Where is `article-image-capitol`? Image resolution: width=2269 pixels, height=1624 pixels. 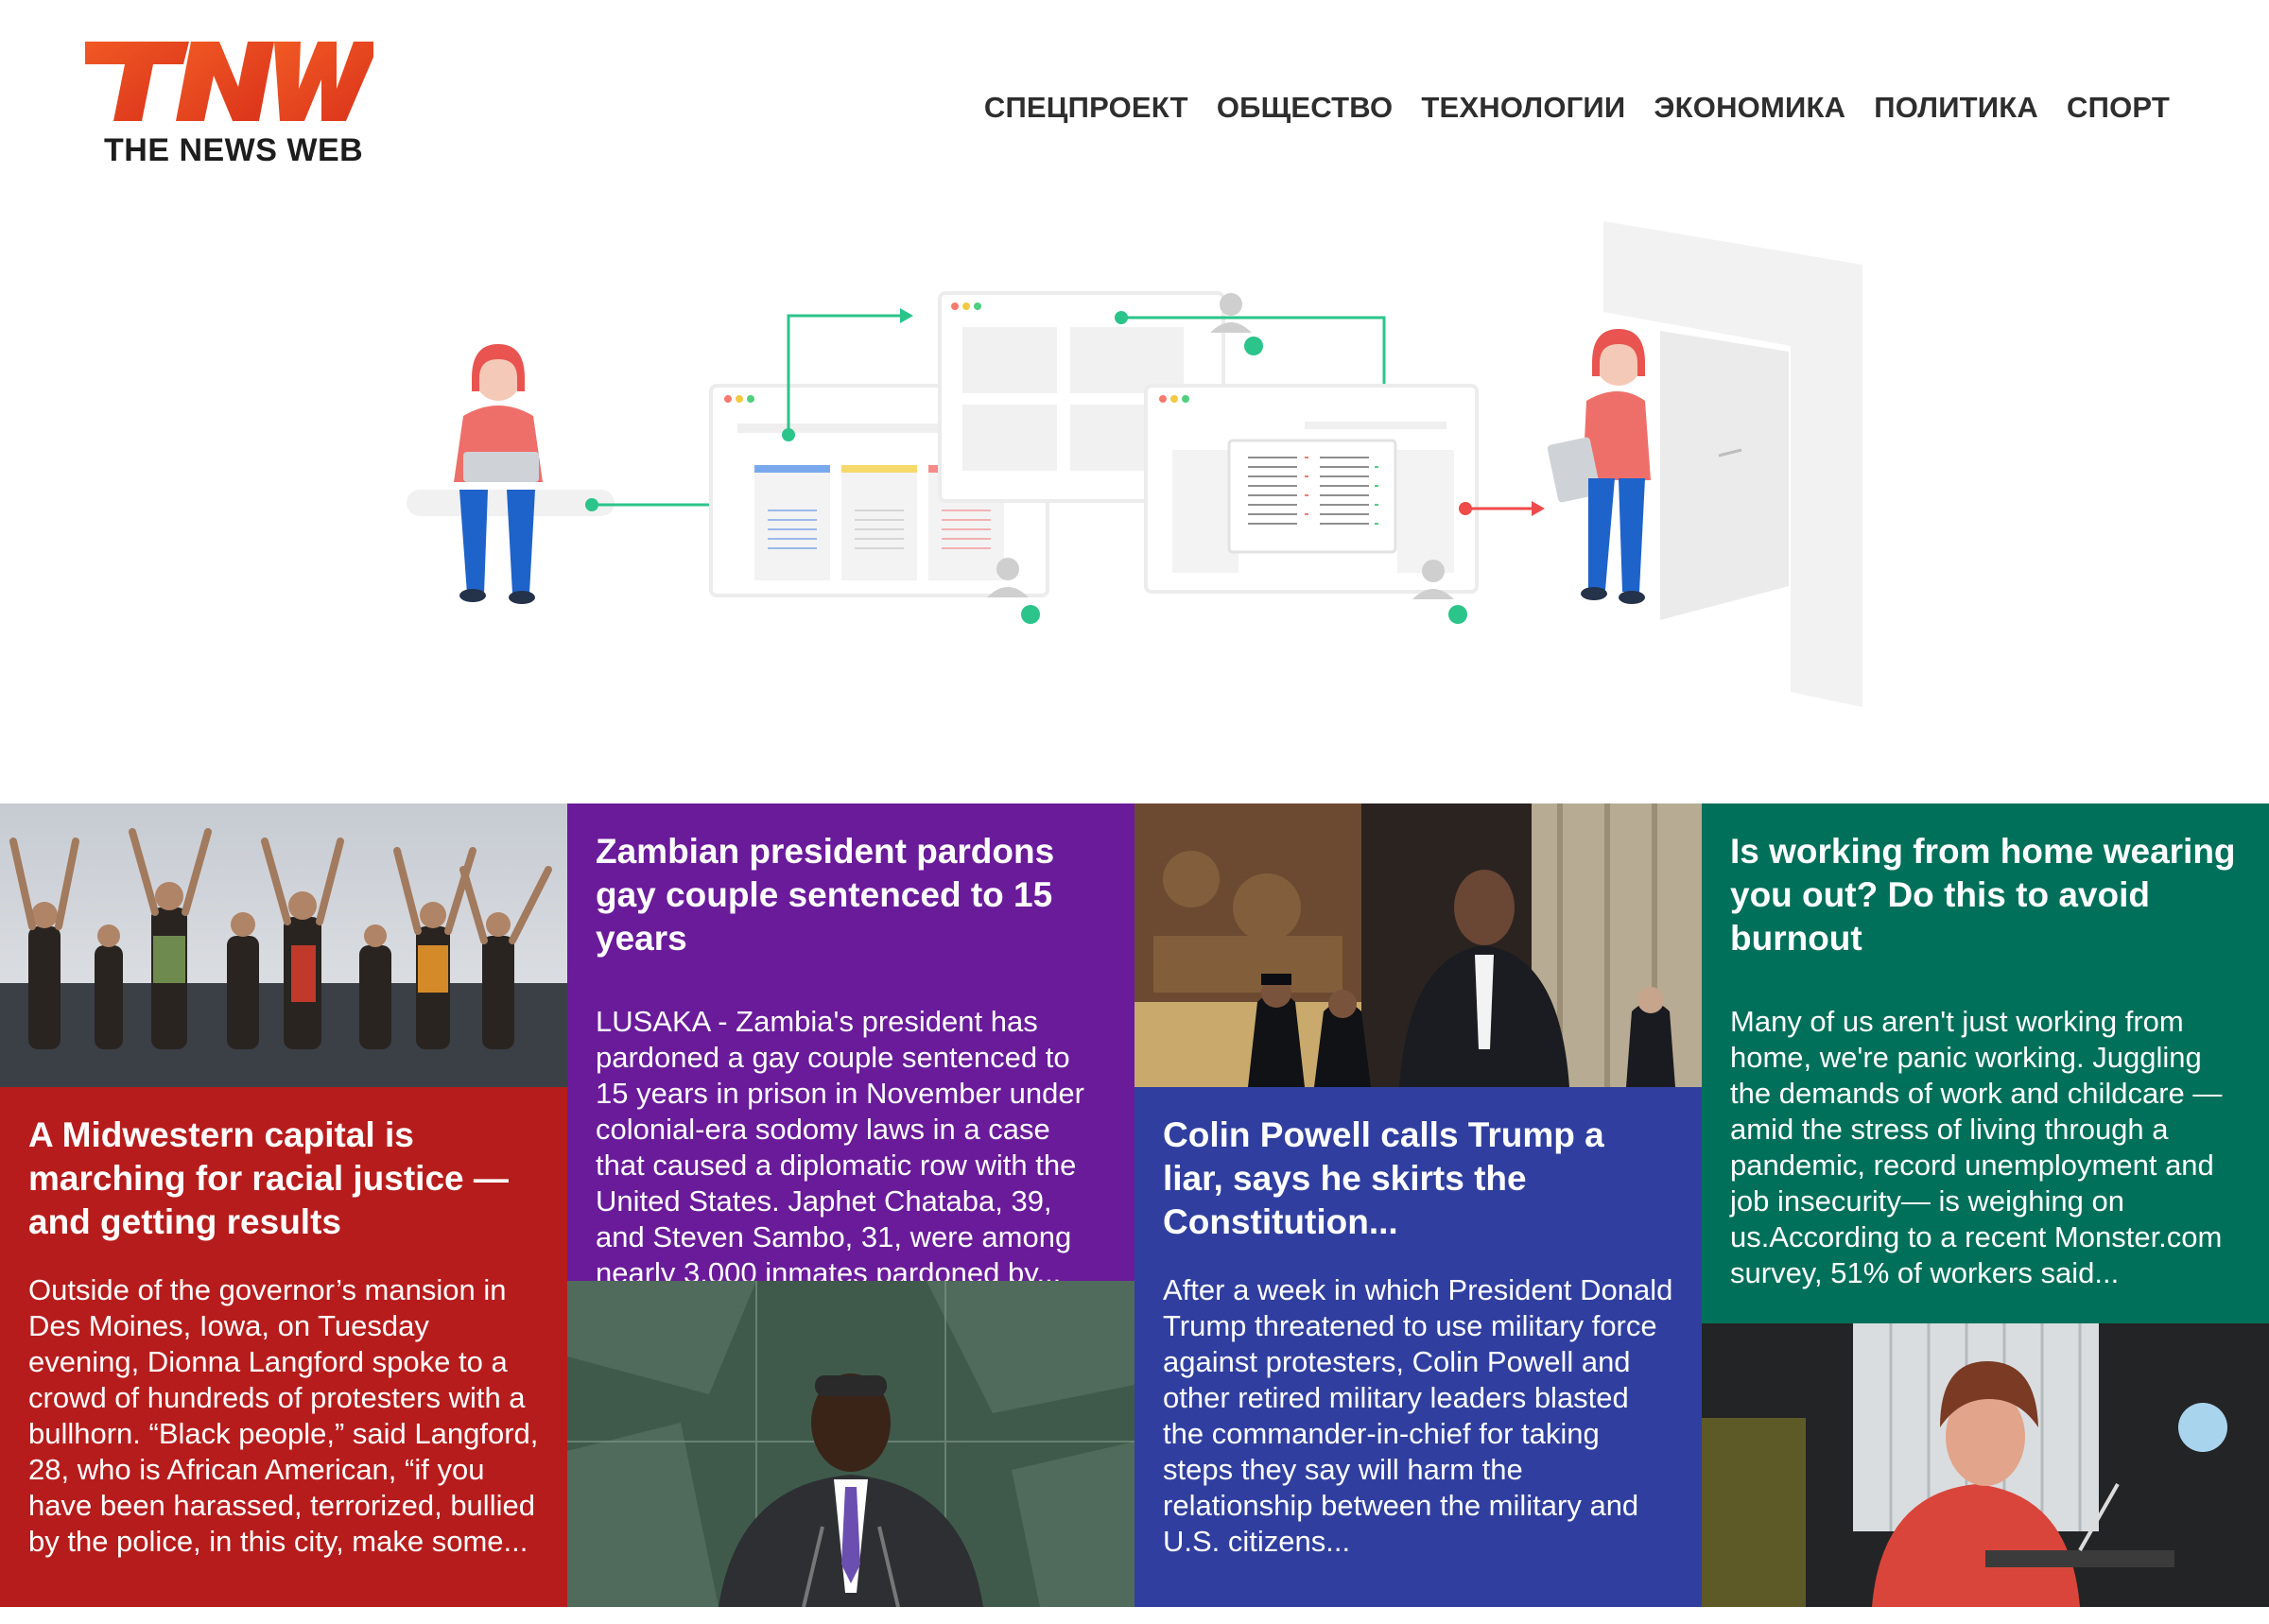 article-image-capitol is located at coordinates (1418, 945).